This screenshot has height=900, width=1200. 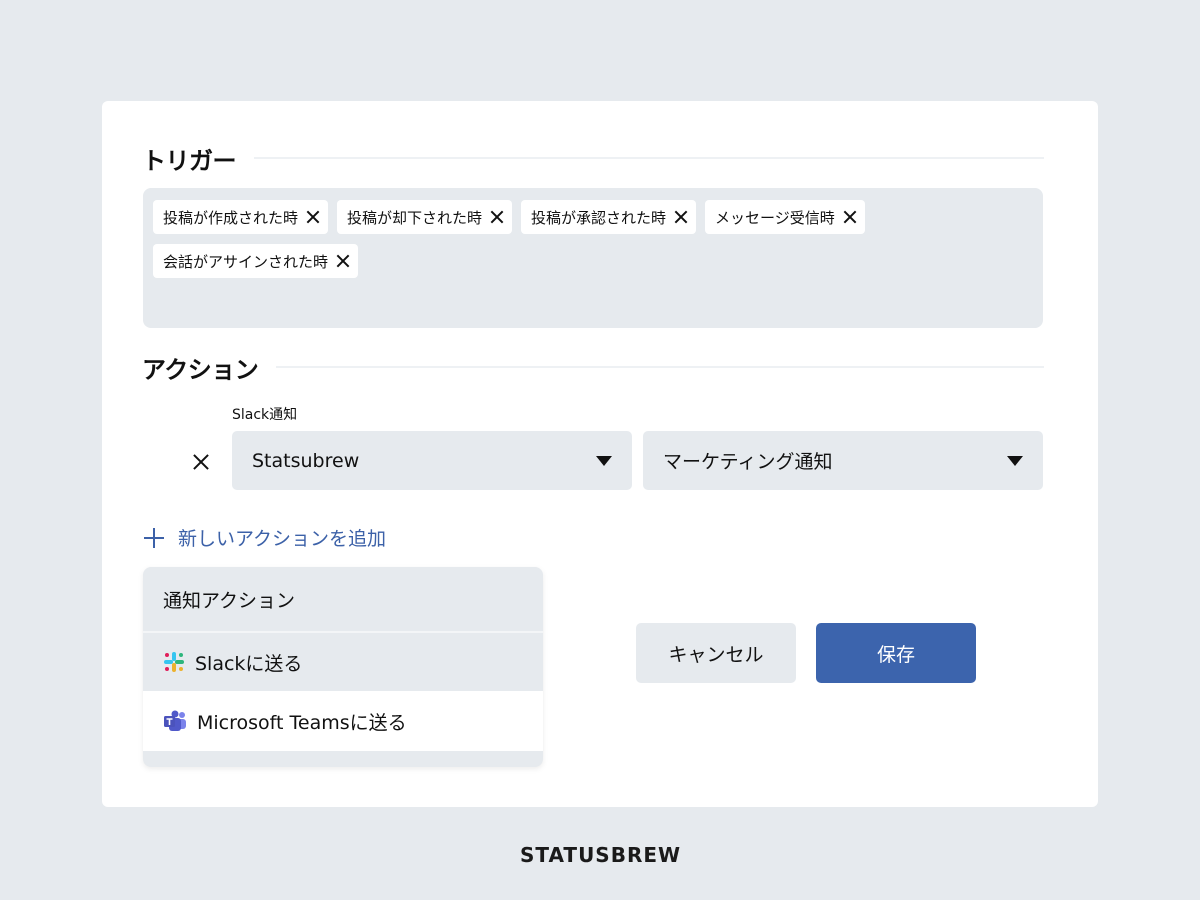 What do you see at coordinates (200, 369) in the screenshot?
I see `action-title-text: アクション` at bounding box center [200, 369].